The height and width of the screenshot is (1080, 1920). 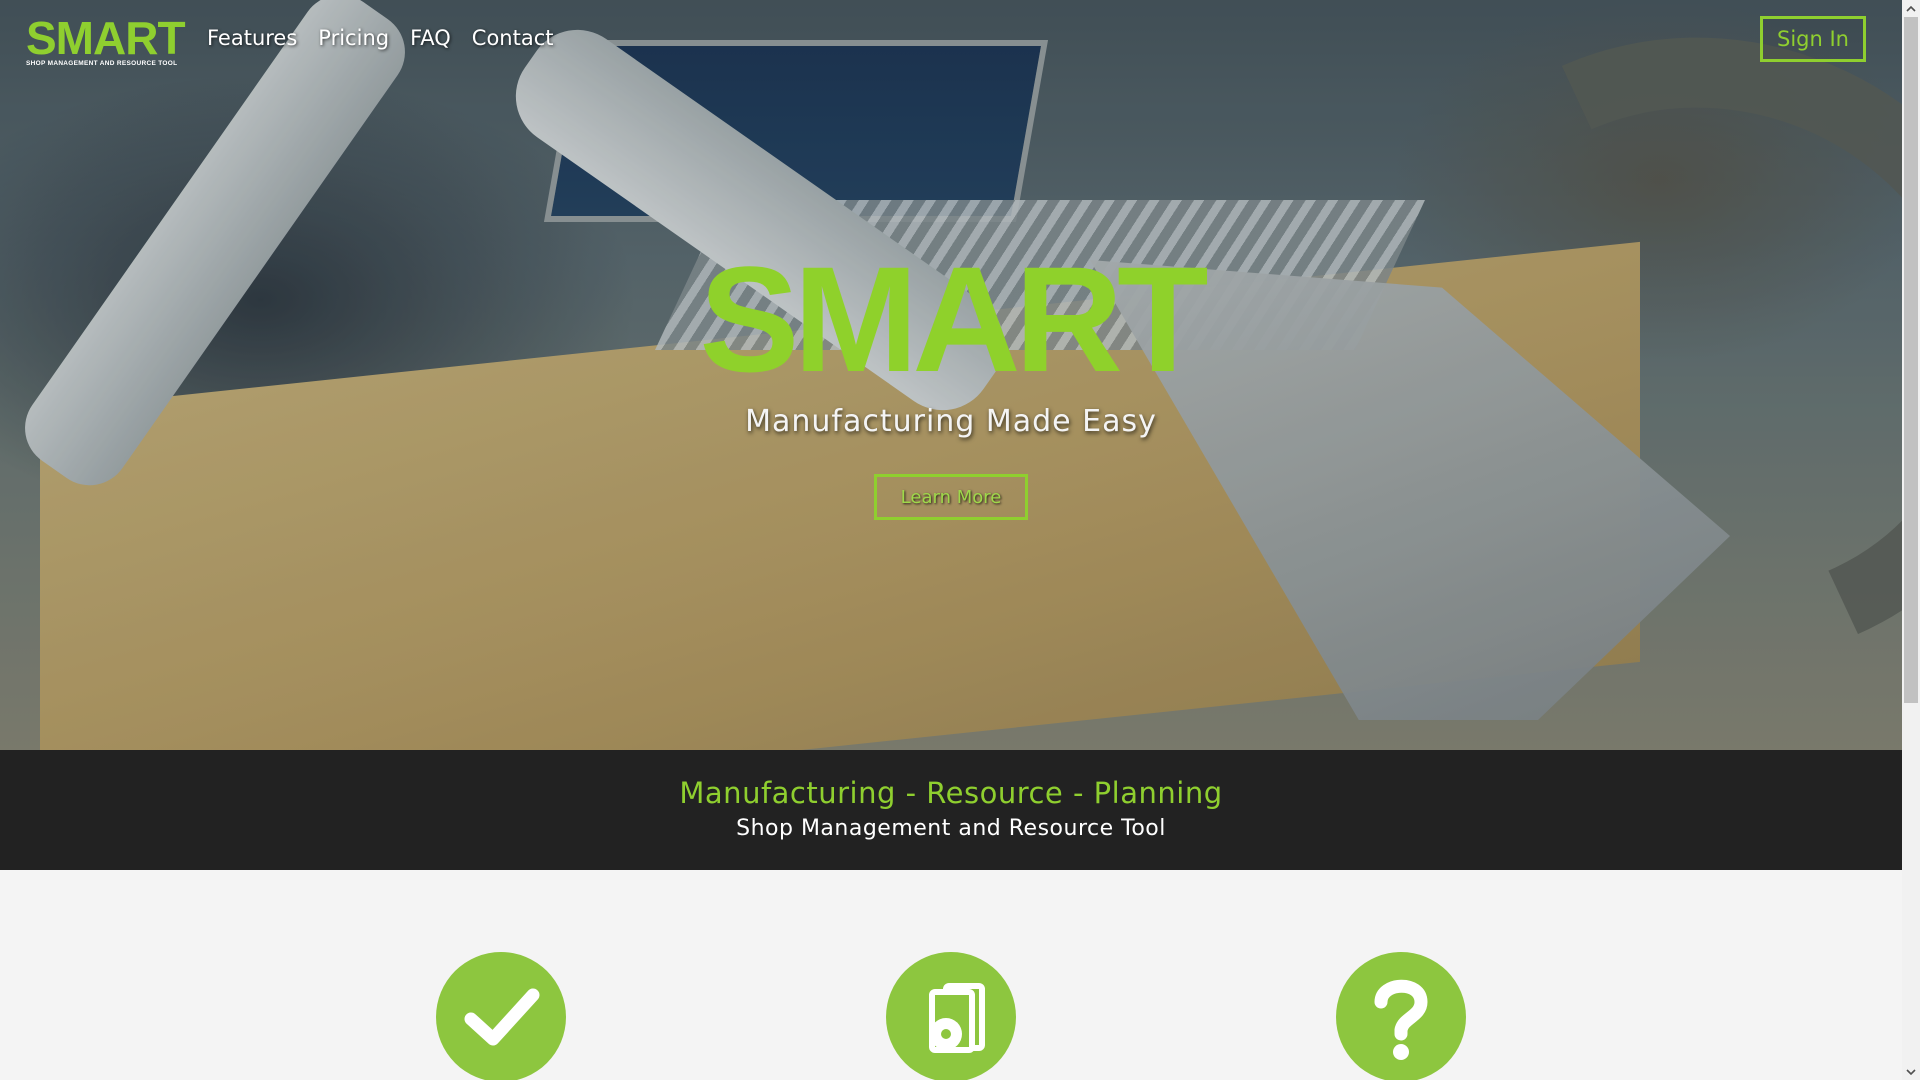 What do you see at coordinates (953, 319) in the screenshot?
I see `hero-title: SMART` at bounding box center [953, 319].